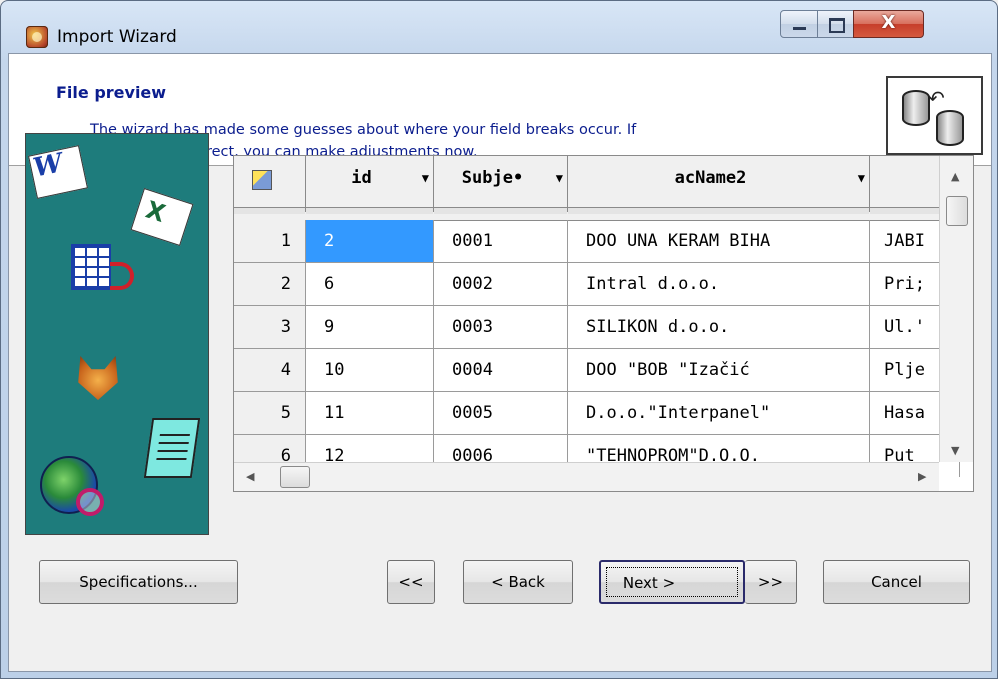  I want to click on column-header-subject: Subje• ▼, so click(501, 185).